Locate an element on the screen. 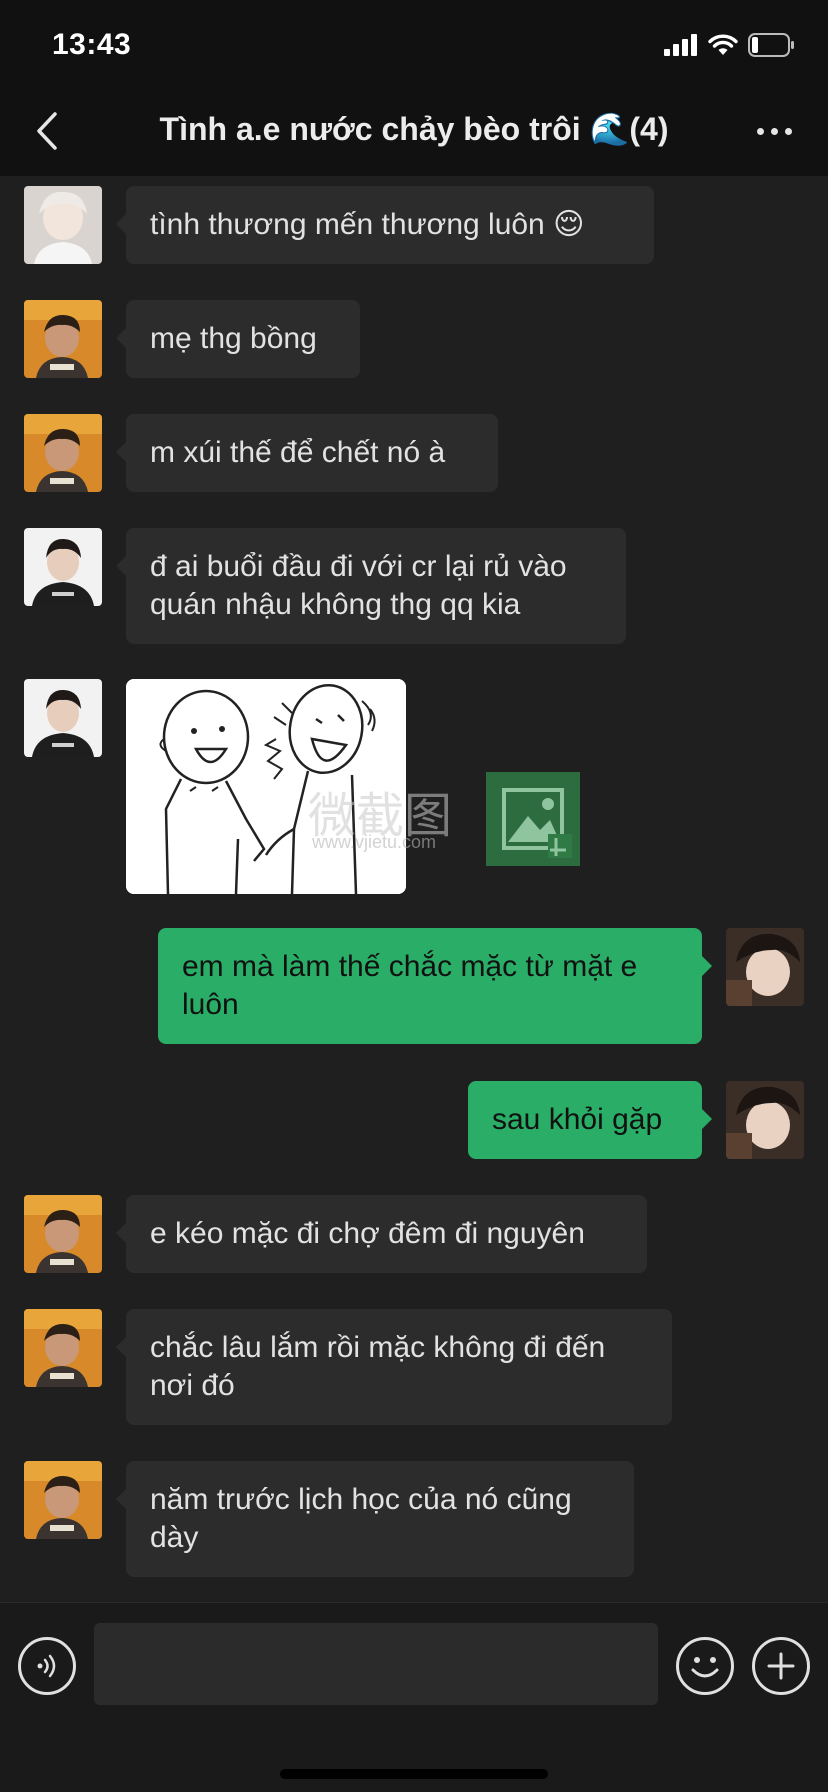 The image size is (828, 1792). home-indicator is located at coordinates (414, 1774).